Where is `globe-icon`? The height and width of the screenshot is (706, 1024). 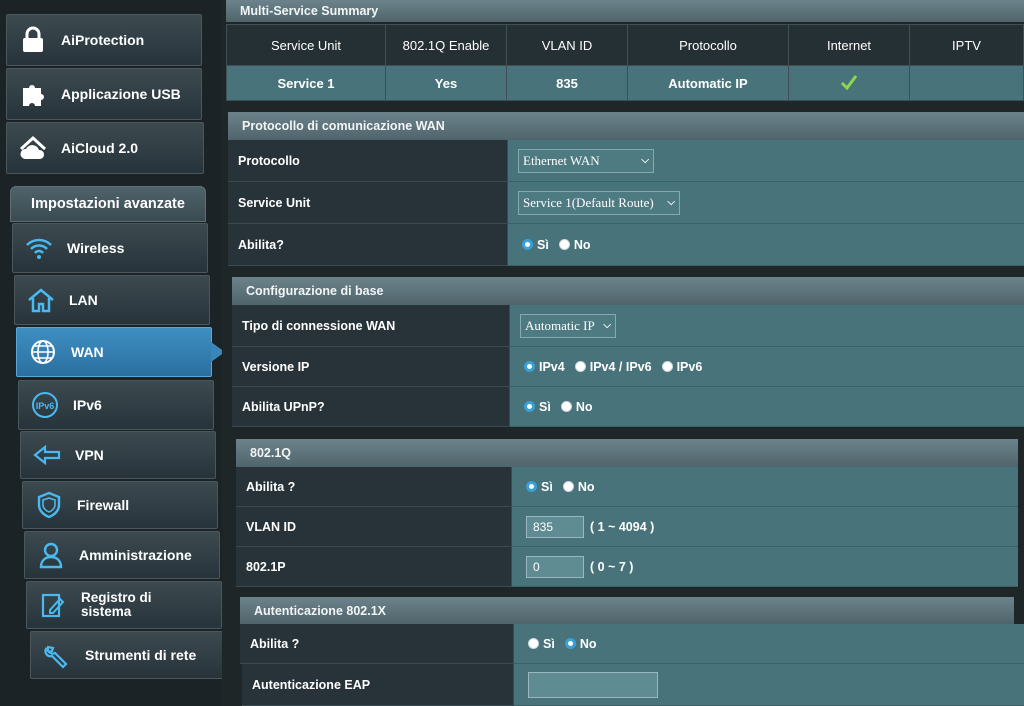
globe-icon is located at coordinates (43, 352).